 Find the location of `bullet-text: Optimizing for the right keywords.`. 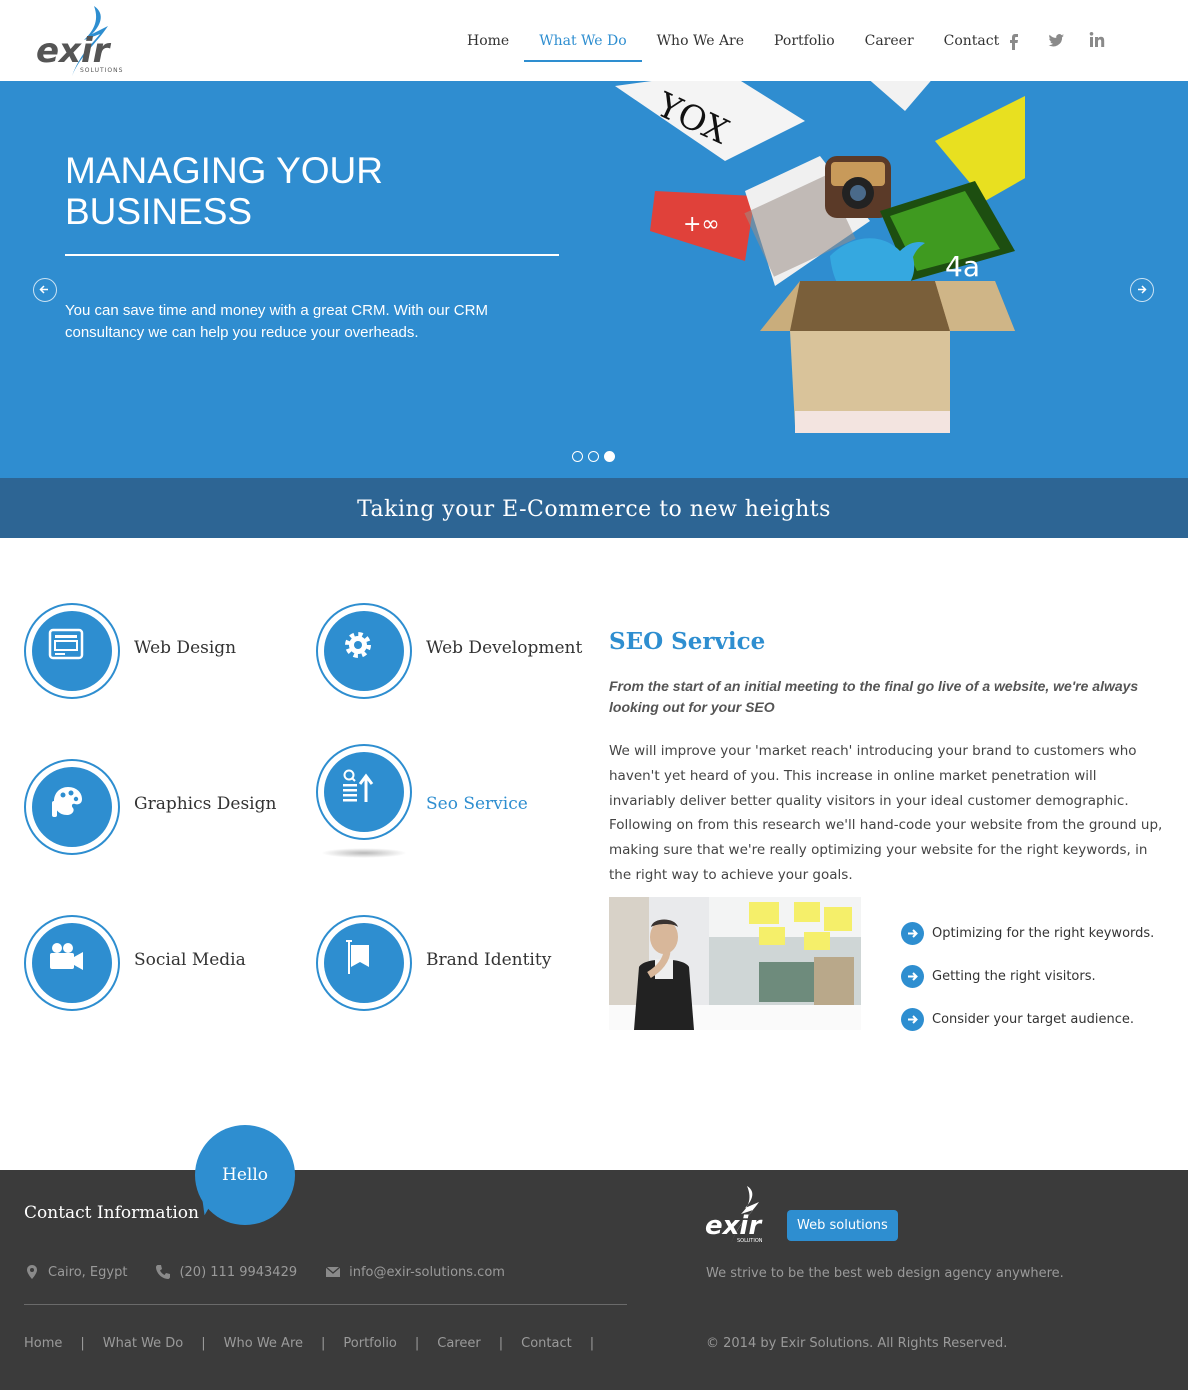

bullet-text: Optimizing for the right keywords. is located at coordinates (1043, 933).